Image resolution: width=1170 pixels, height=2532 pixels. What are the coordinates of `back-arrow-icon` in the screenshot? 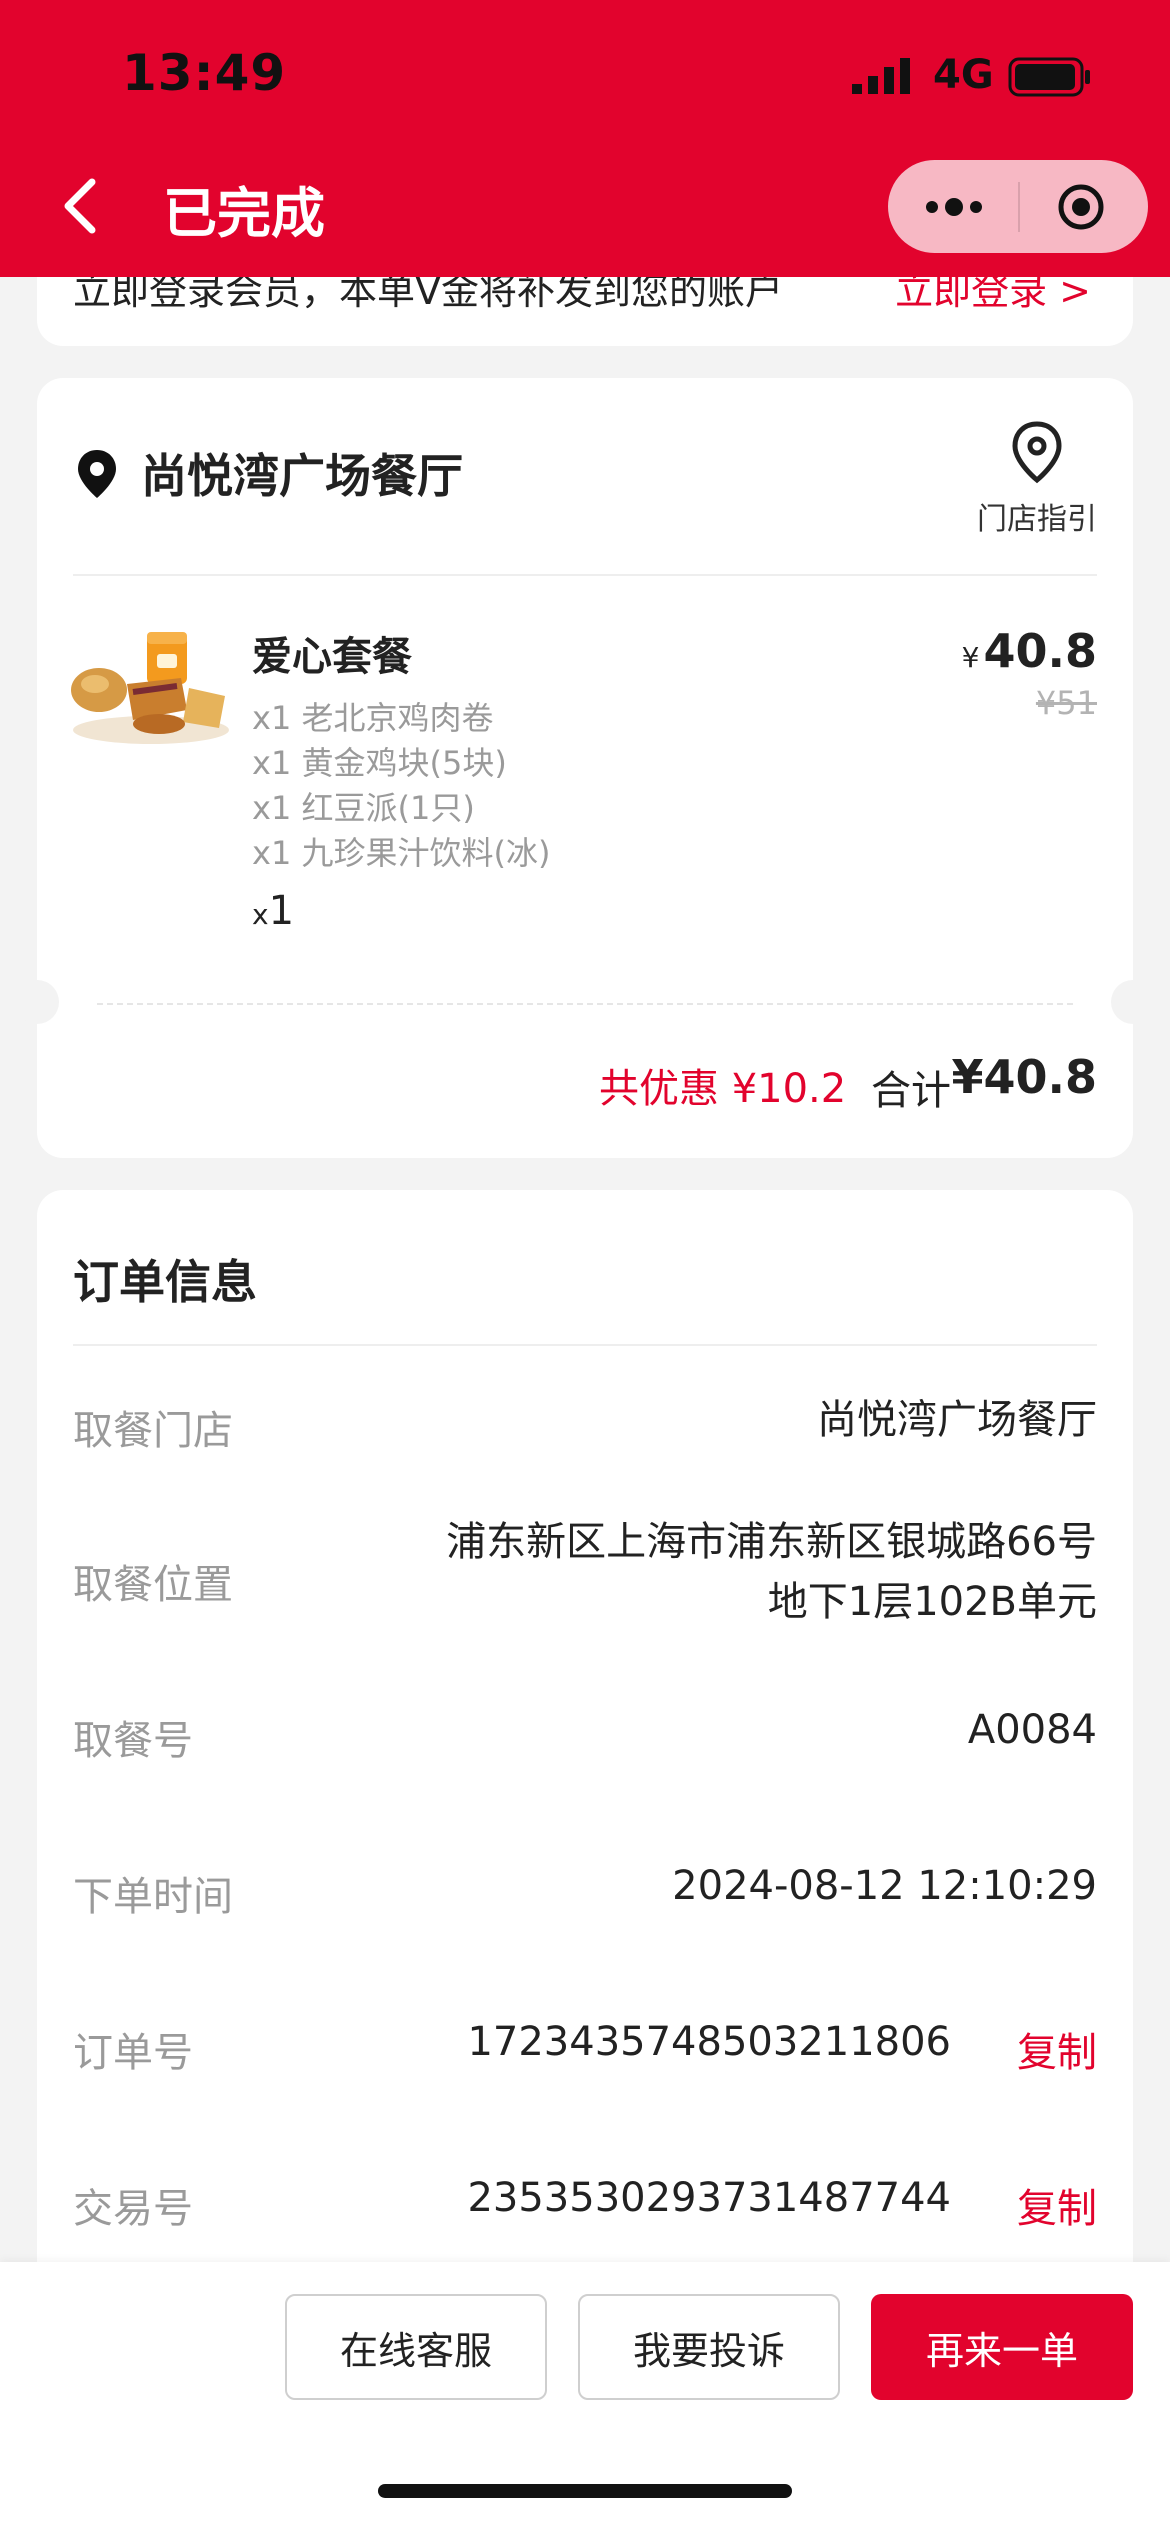 It's located at (83, 206).